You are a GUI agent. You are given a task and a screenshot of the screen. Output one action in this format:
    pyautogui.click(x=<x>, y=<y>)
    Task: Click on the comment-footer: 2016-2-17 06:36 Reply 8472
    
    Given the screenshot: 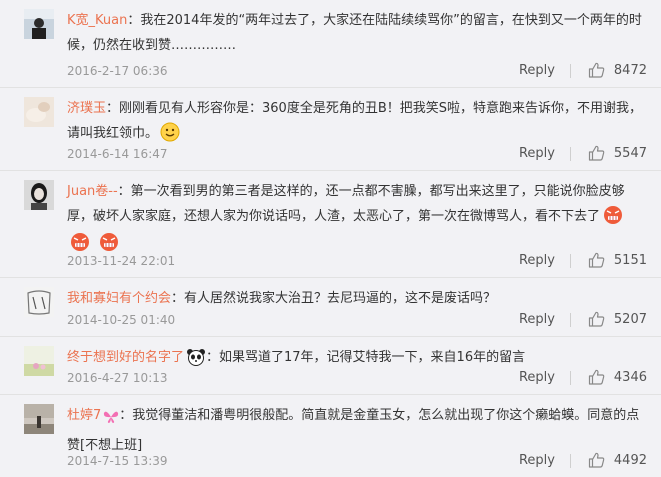 What is the action you would take?
    pyautogui.click(x=357, y=71)
    